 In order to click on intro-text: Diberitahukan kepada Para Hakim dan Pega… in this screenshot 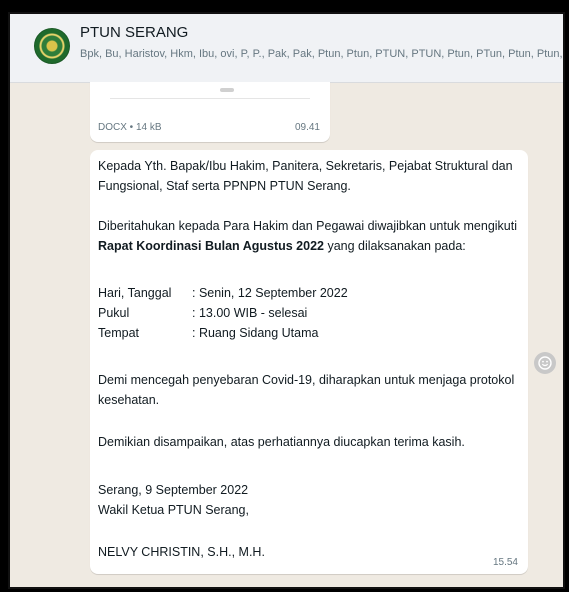, I will do `click(307, 226)`.